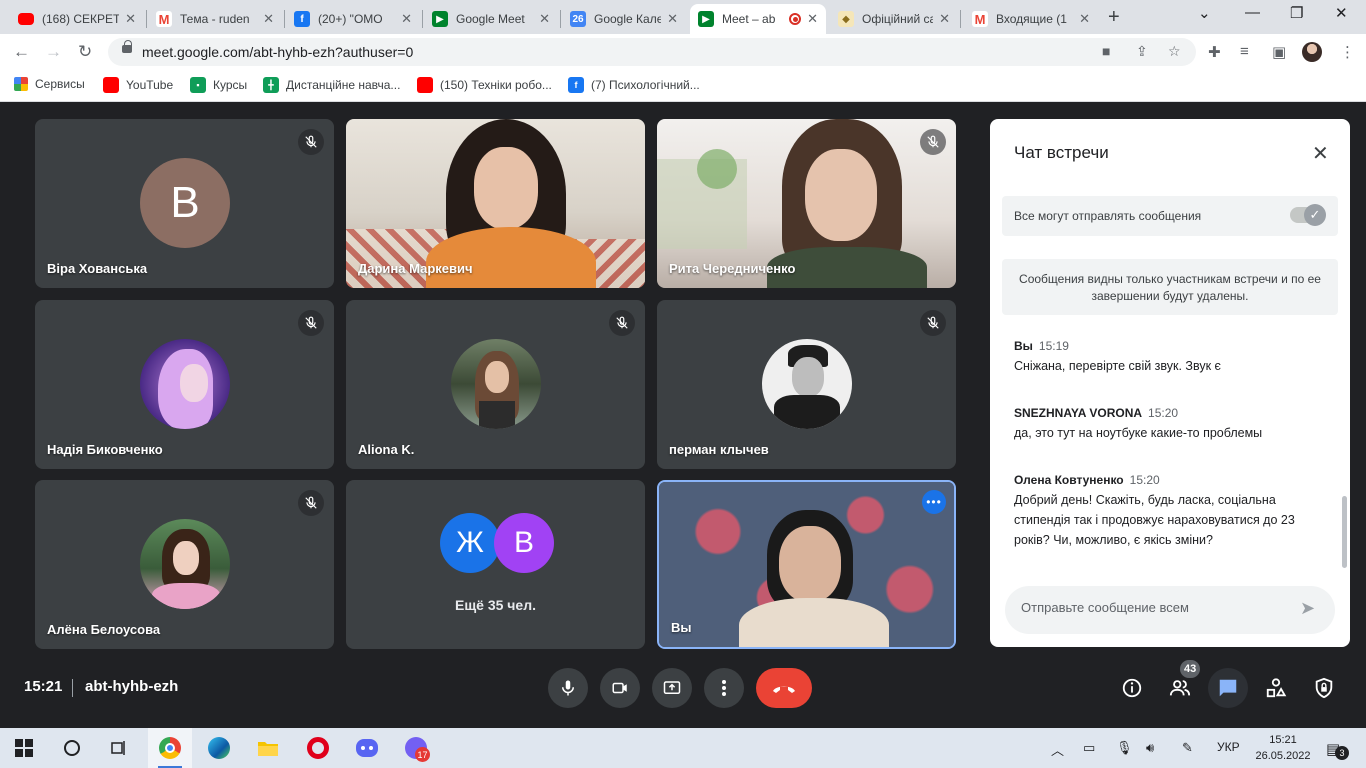 The image size is (1366, 768). I want to click on browser-tab: (168) СЕКРЕТ ✕, so click(77, 19).